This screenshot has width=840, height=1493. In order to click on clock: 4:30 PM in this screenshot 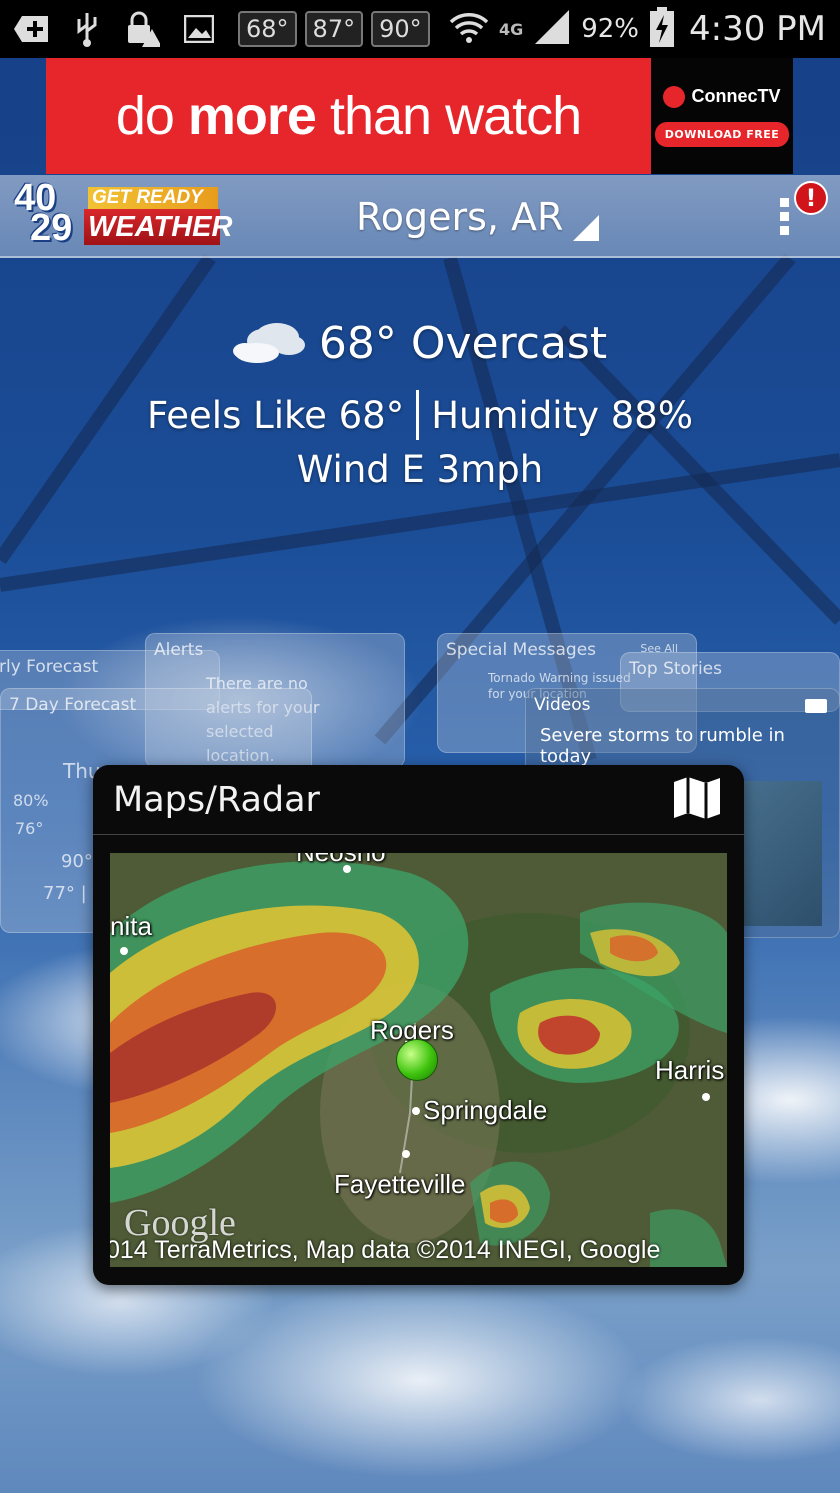, I will do `click(757, 29)`.